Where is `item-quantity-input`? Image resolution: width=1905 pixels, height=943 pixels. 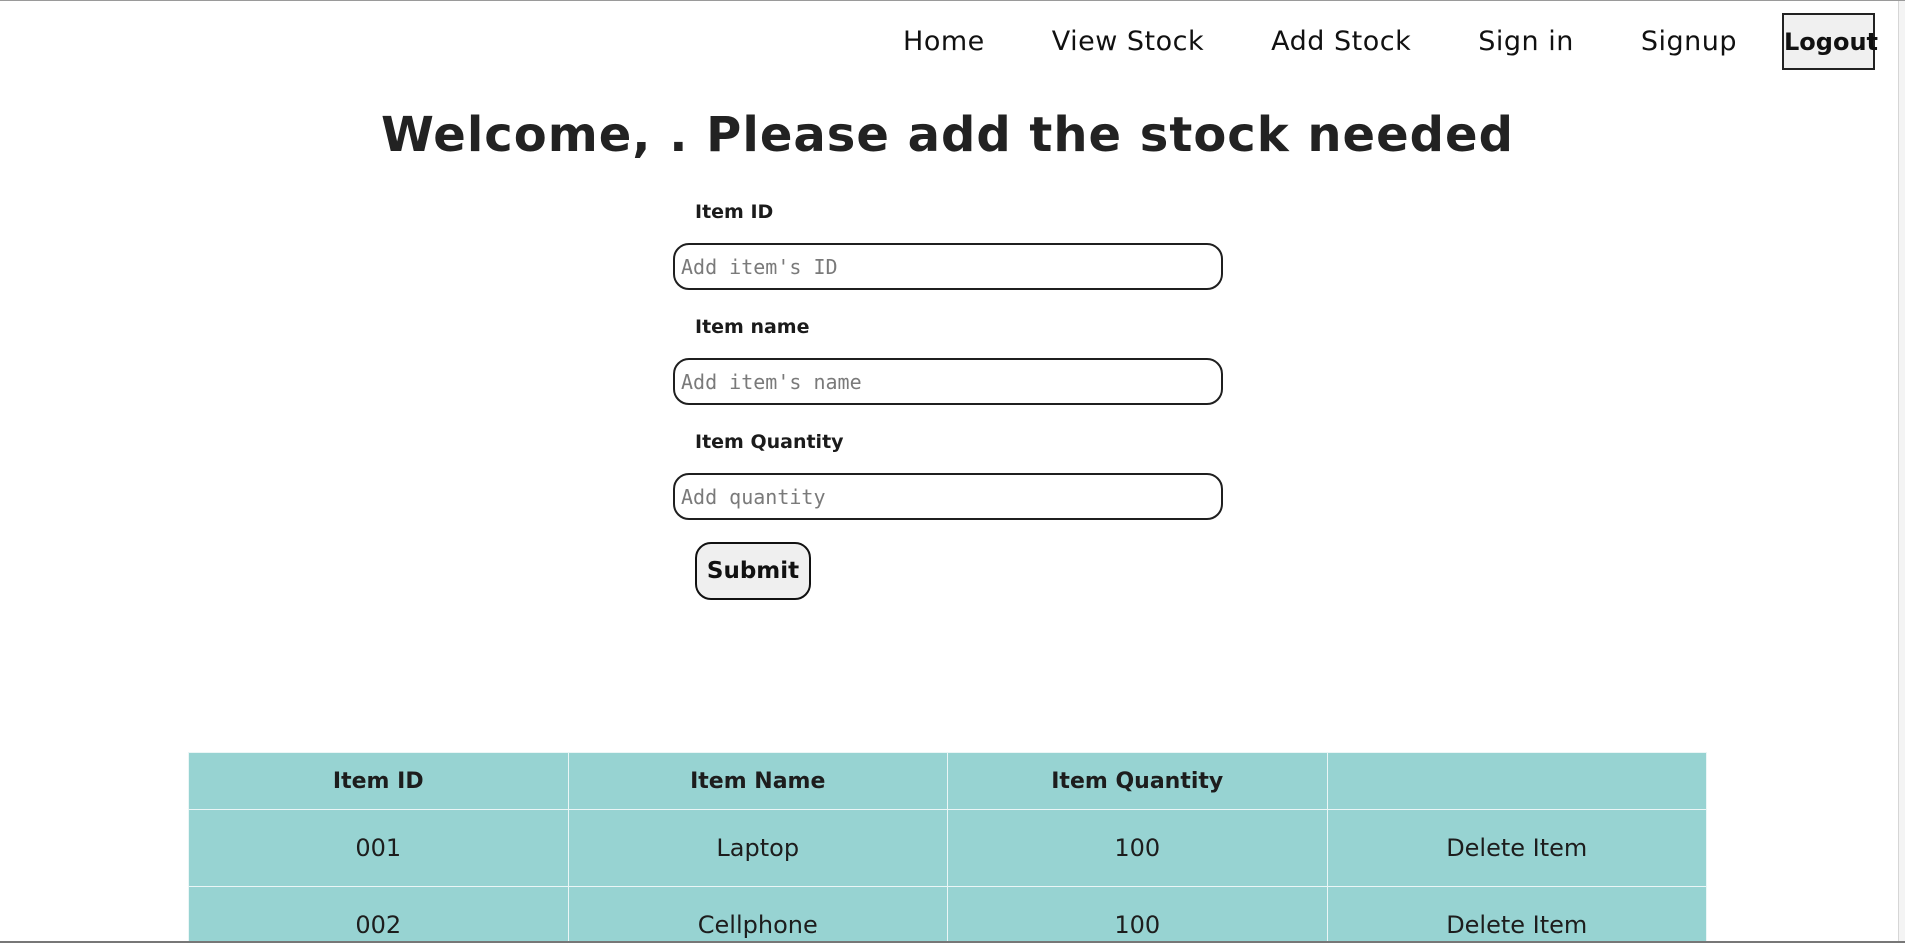 item-quantity-input is located at coordinates (948, 496).